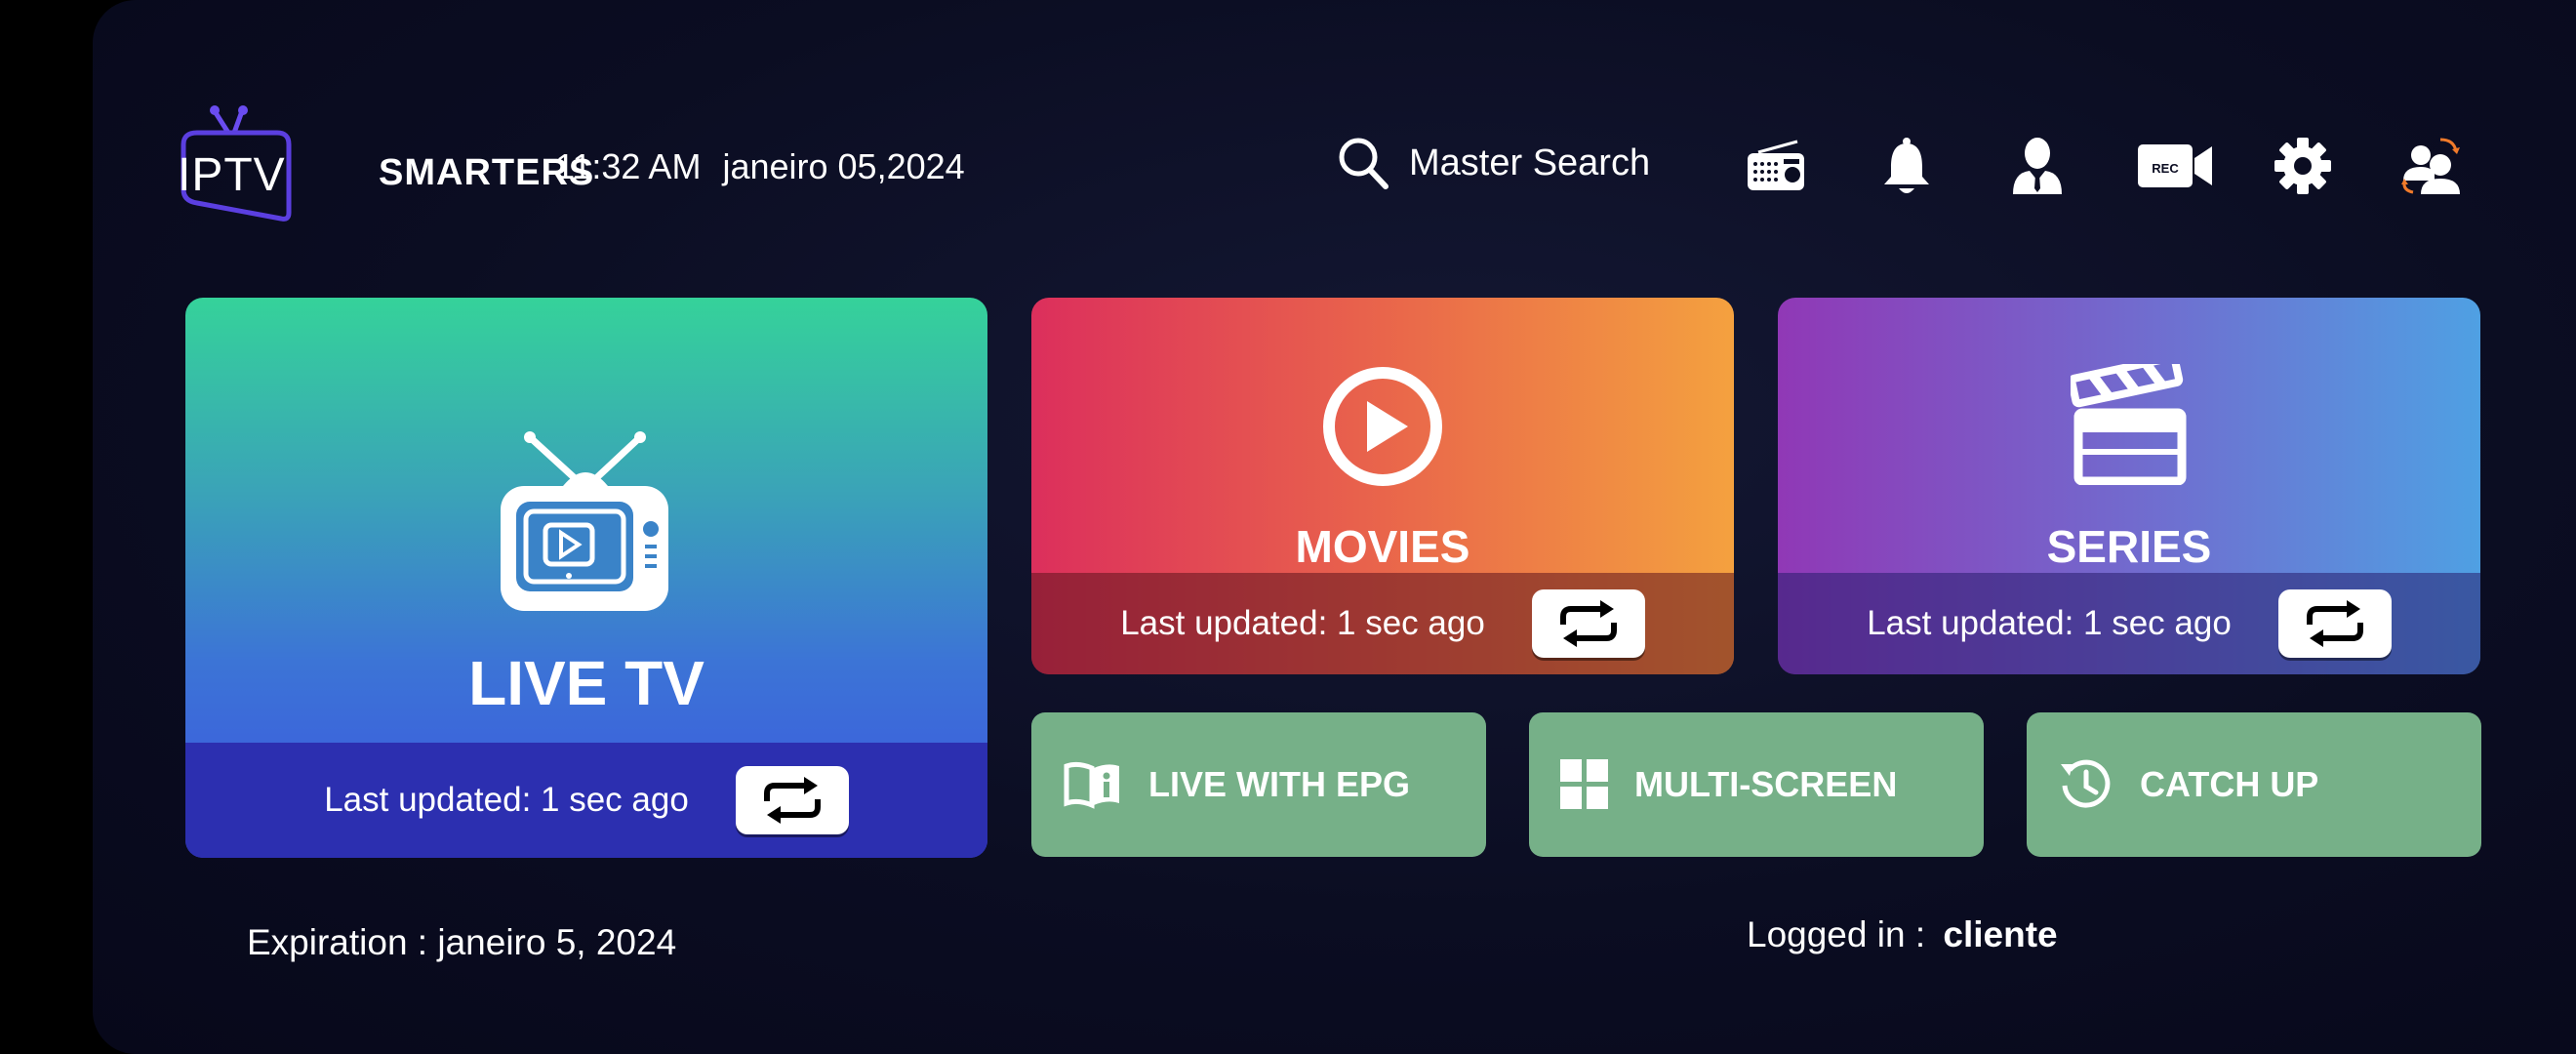  I want to click on switch-user-button, so click(2431, 166).